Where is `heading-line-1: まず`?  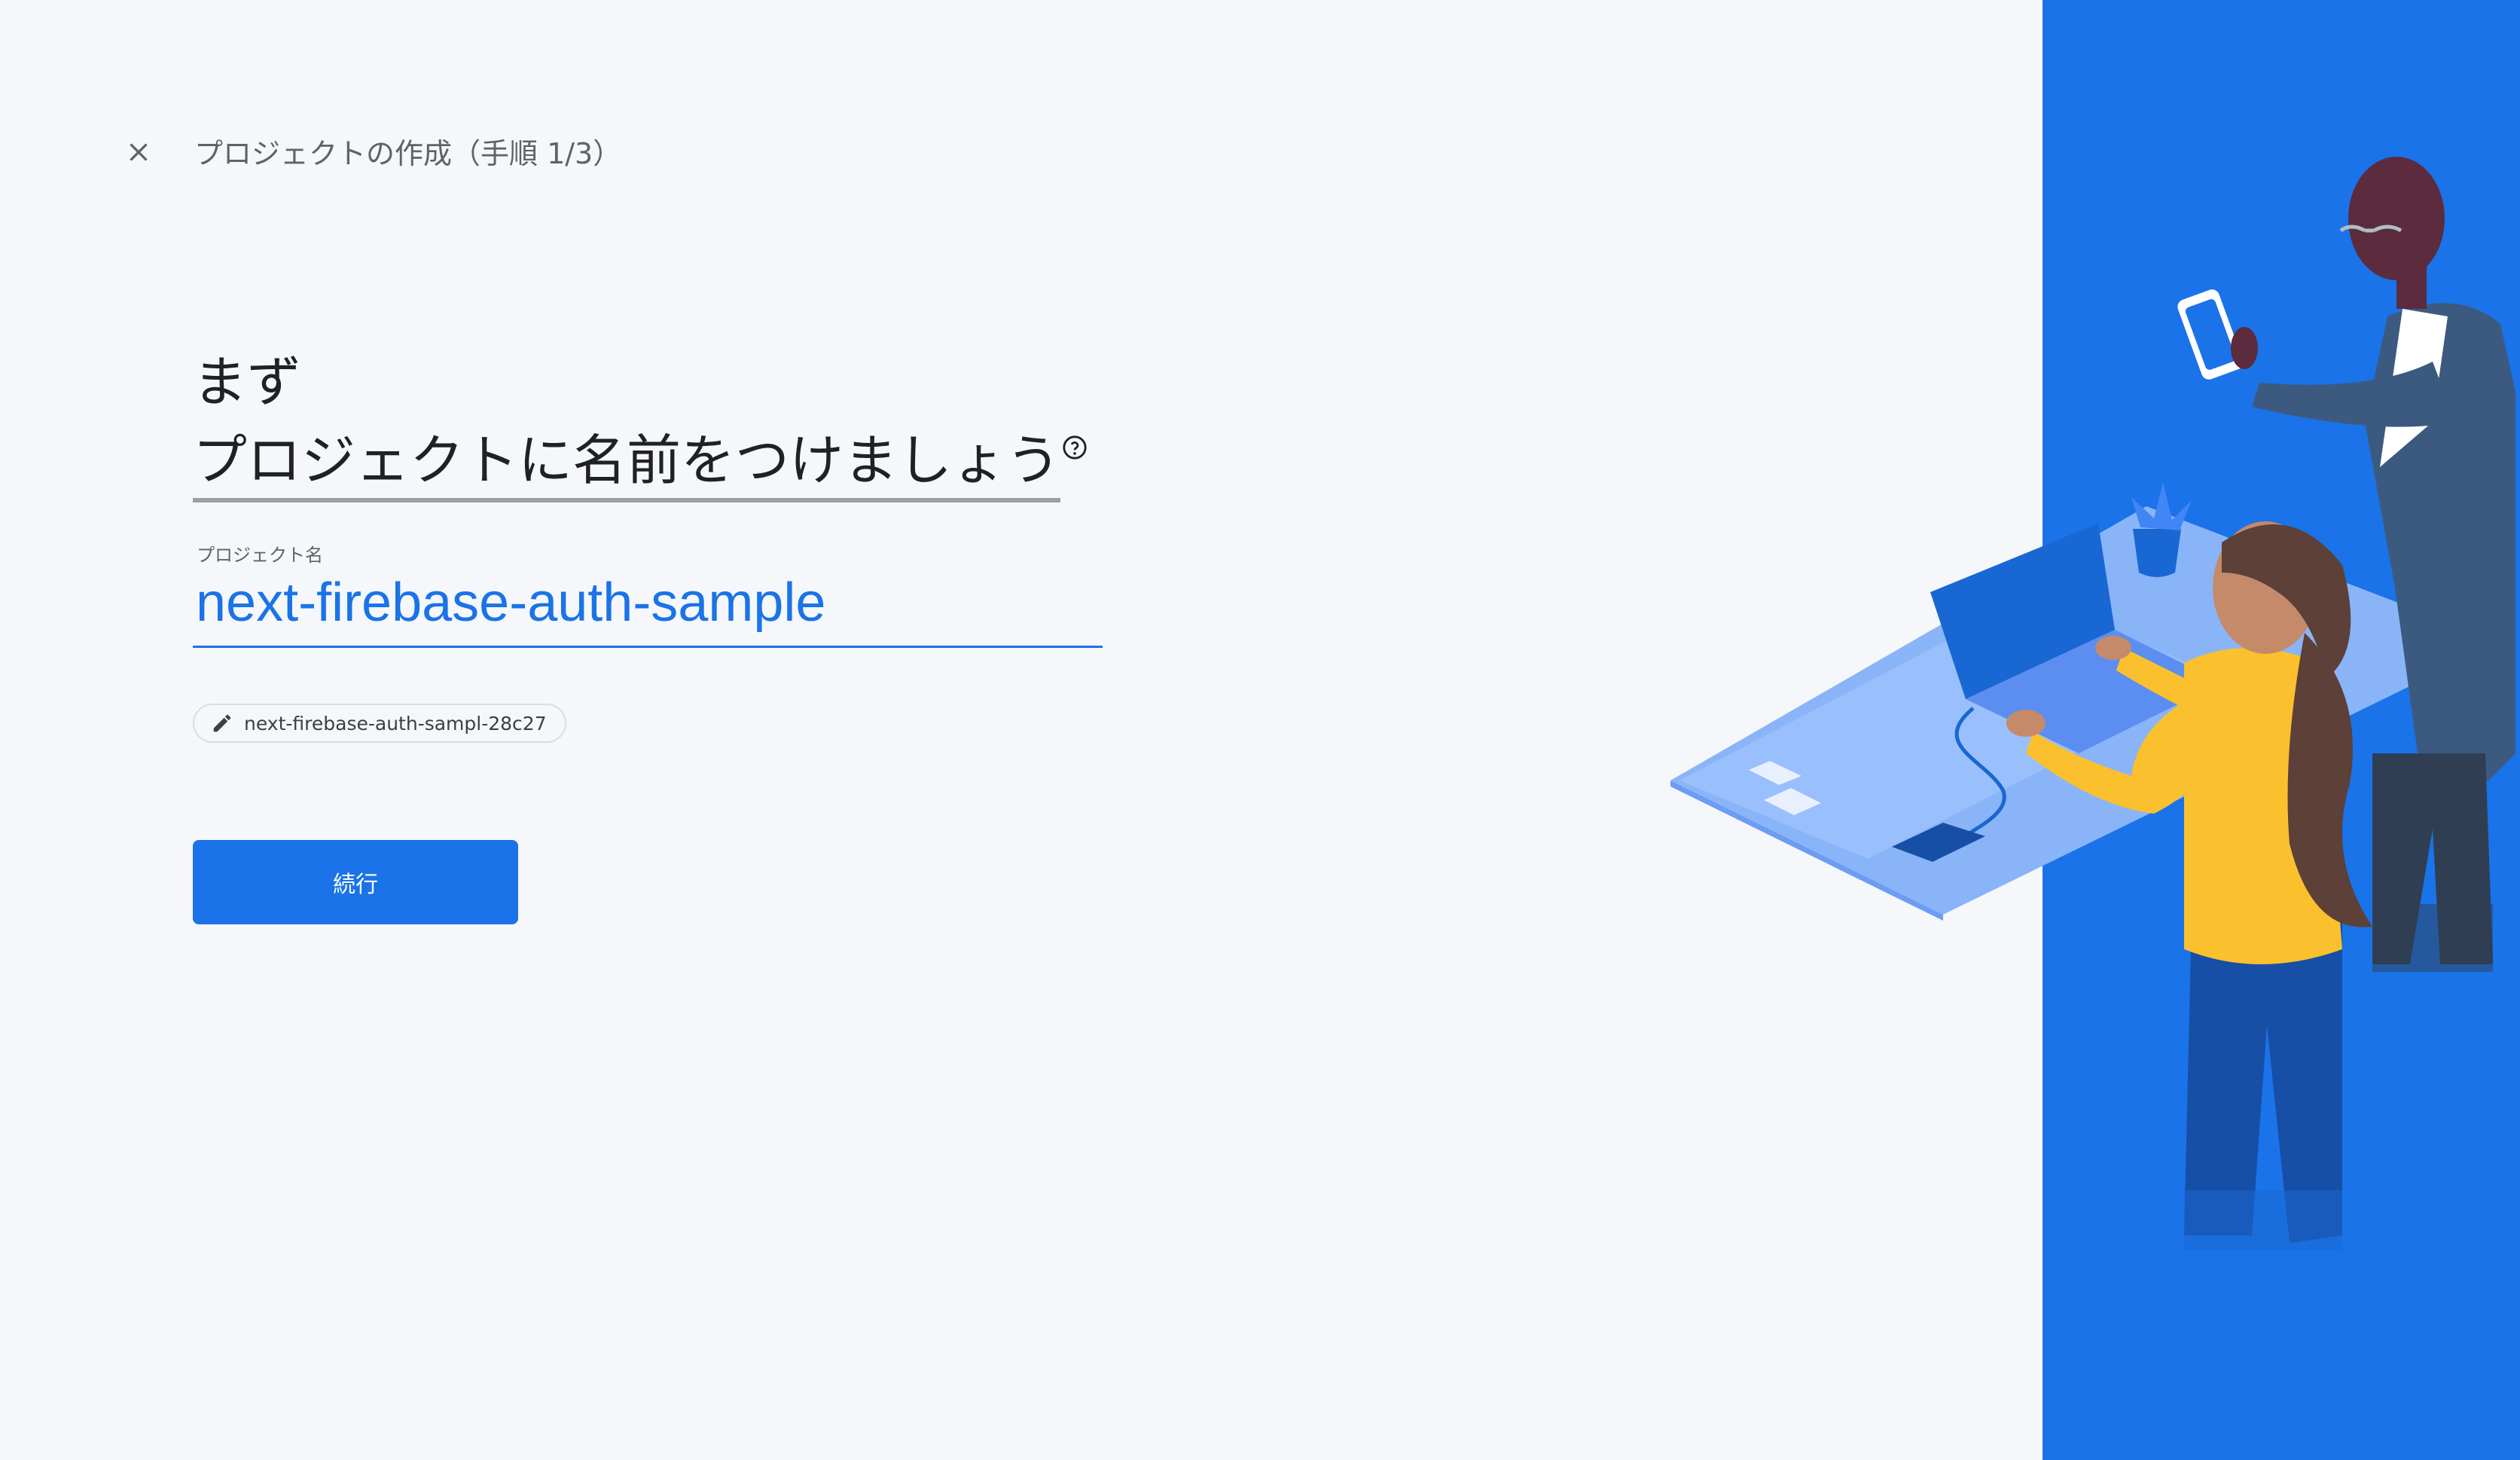
heading-line-1: まず is located at coordinates (247, 382).